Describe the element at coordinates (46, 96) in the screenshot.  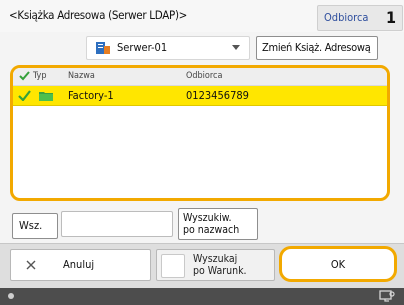
I see `folder-icon` at that location.